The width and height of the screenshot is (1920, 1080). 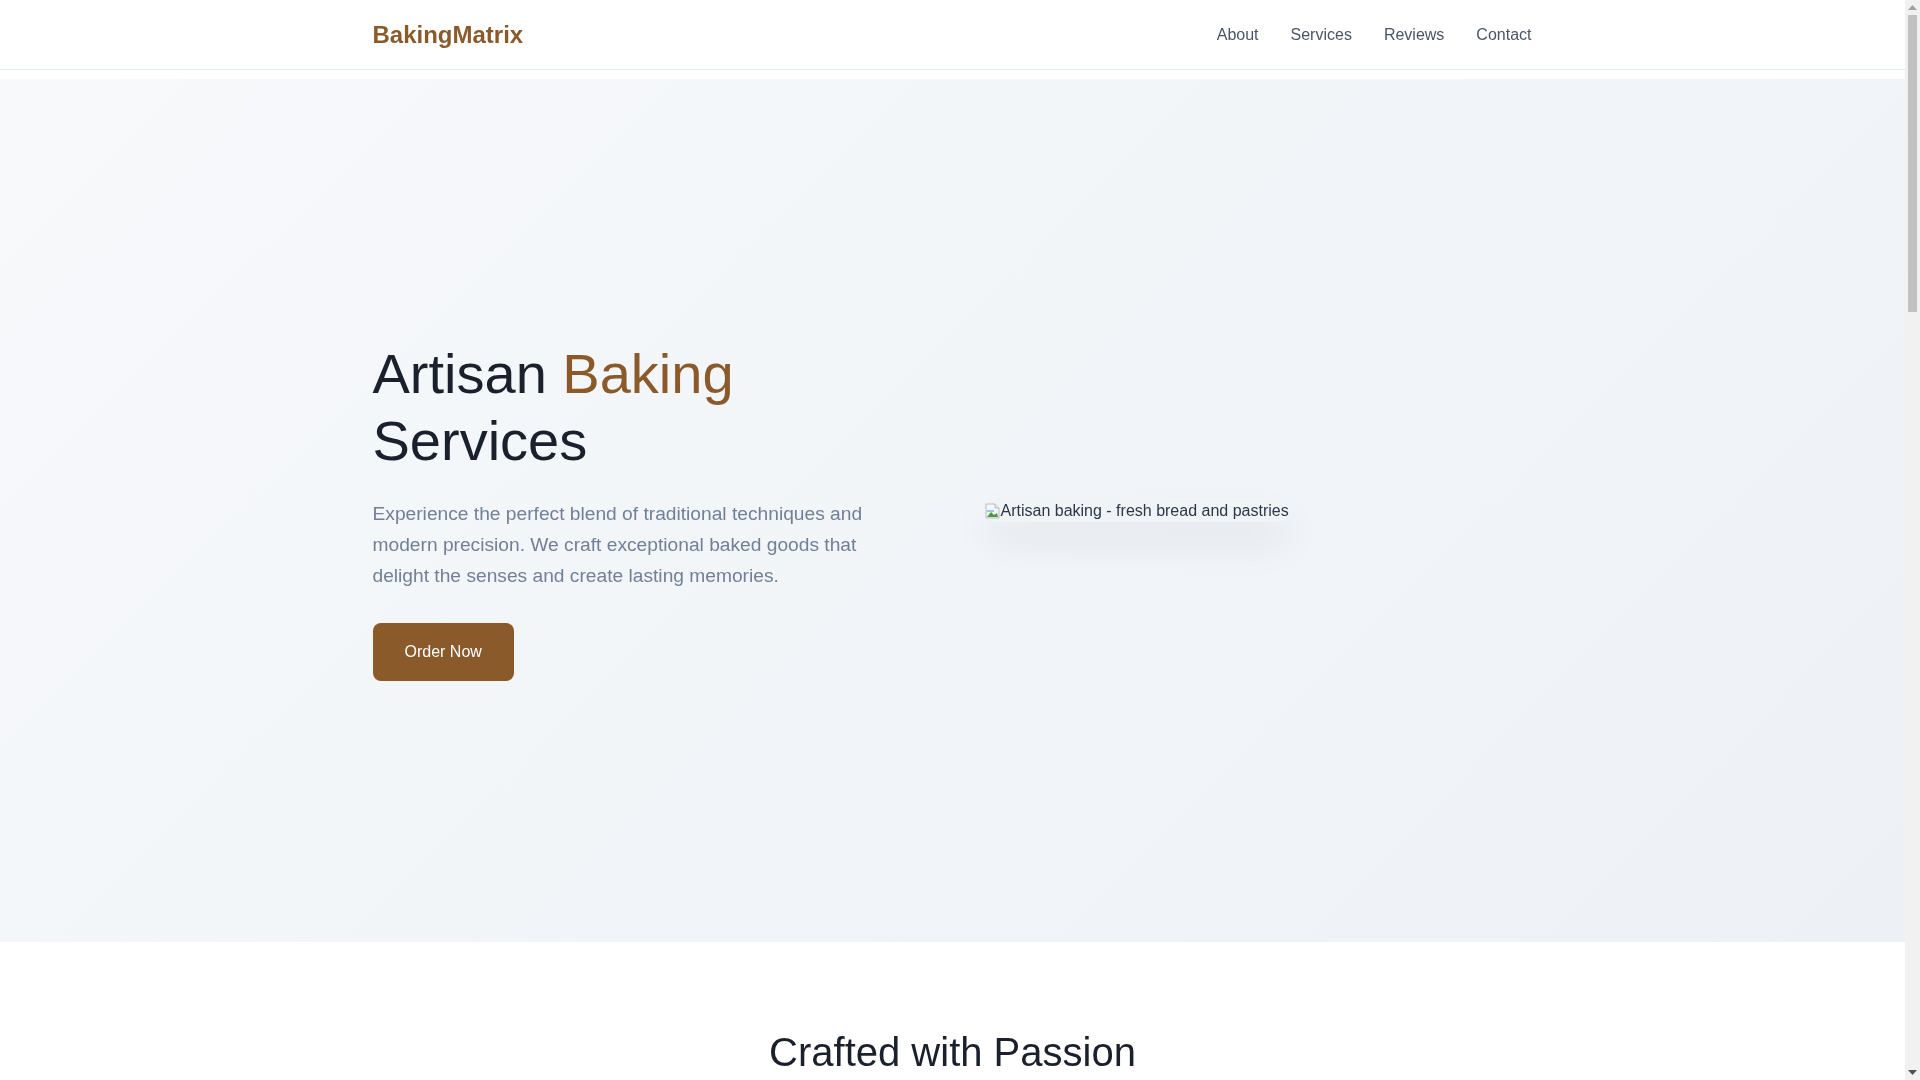 I want to click on order-now-button: Order Now, so click(x=443, y=652).